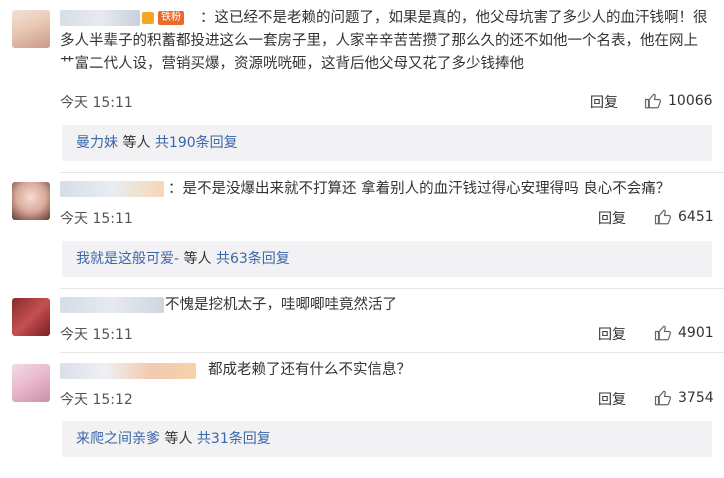 The height and width of the screenshot is (478, 724). I want to click on comment-text: 不愧是挖机太子，哇唧唧哇竟然活了, so click(281, 305).